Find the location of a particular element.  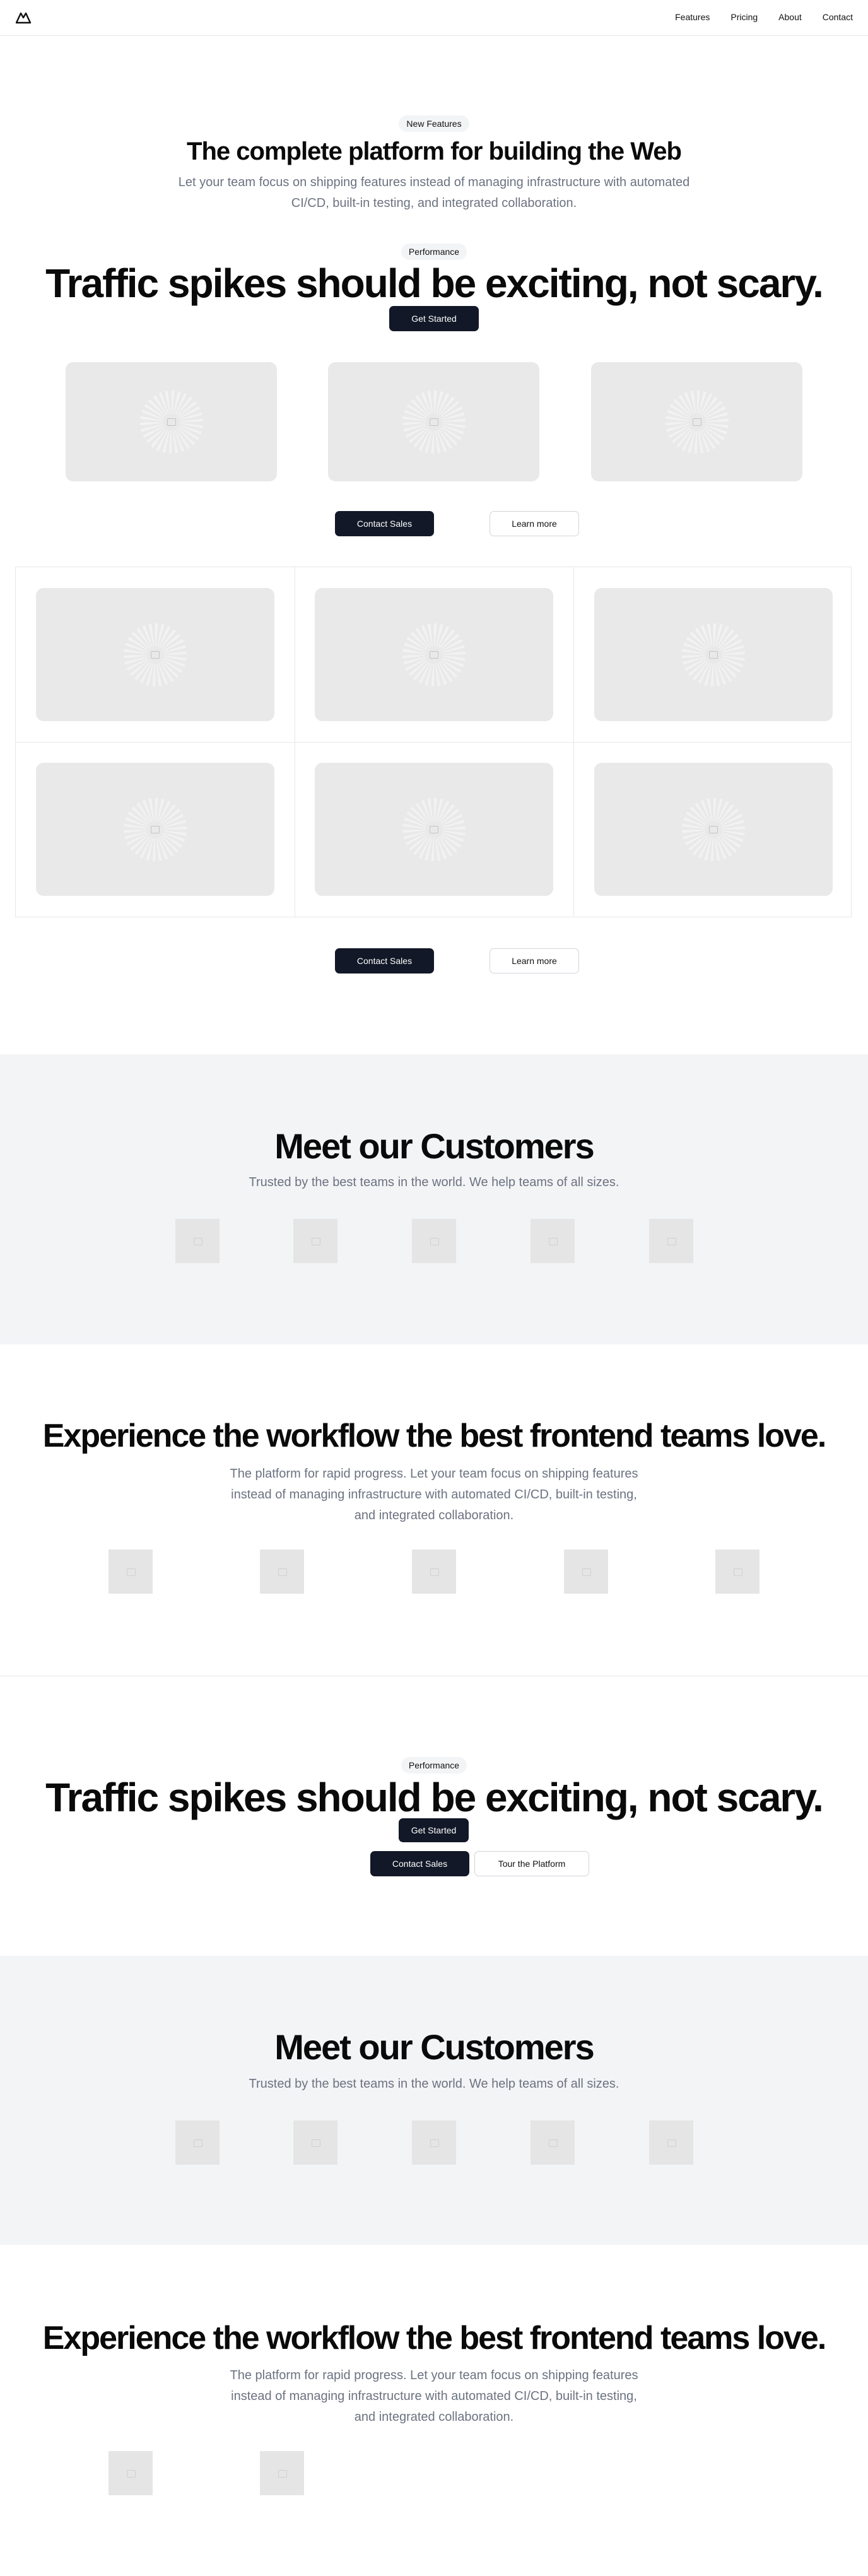

performance-badge-wrap: Performance is located at coordinates (434, 252).